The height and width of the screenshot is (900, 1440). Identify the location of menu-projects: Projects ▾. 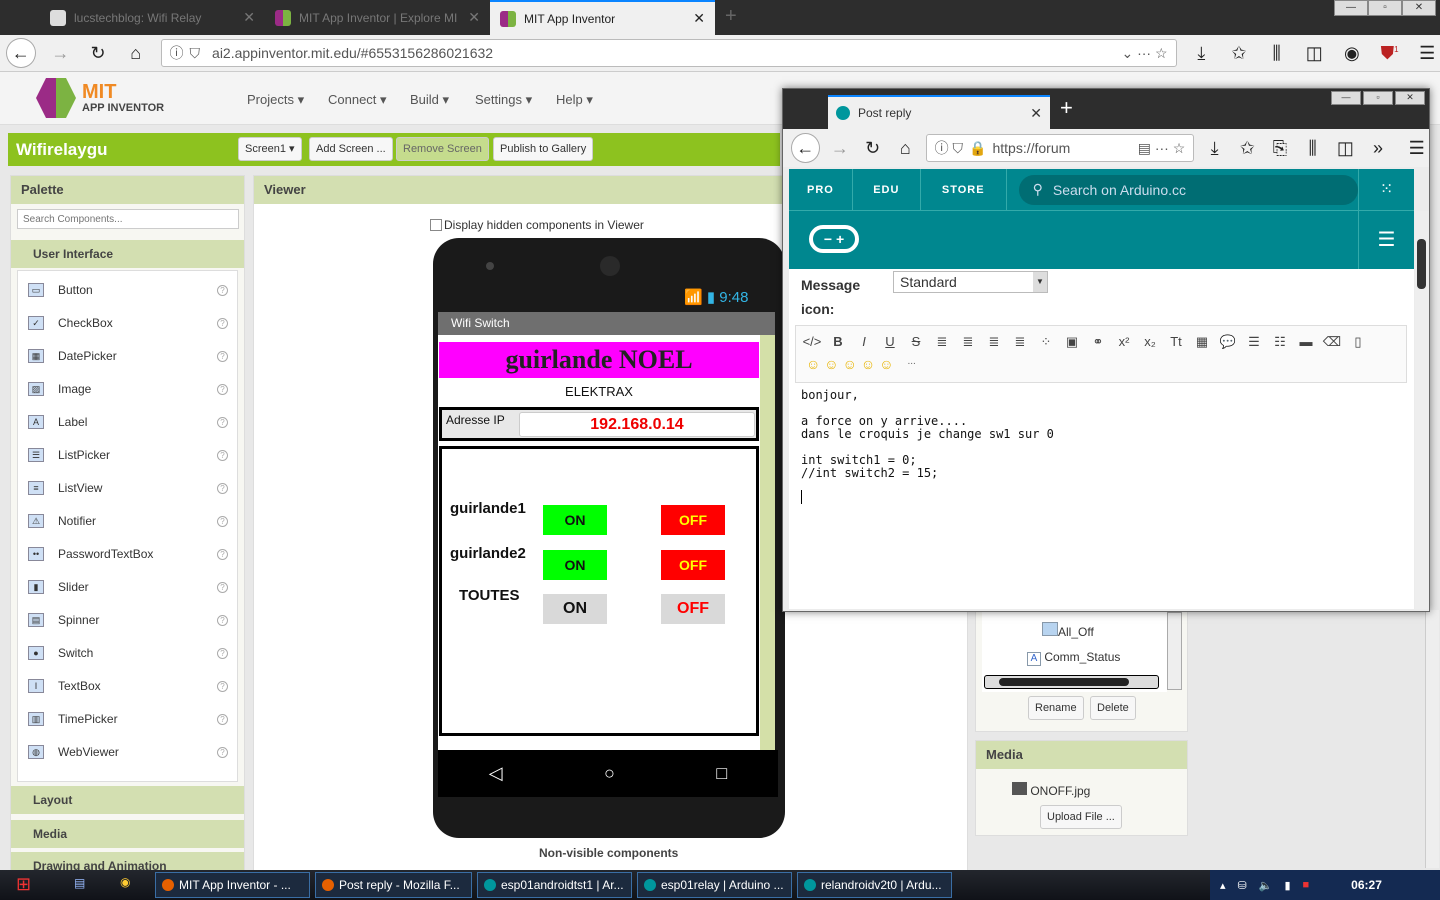
(275, 100).